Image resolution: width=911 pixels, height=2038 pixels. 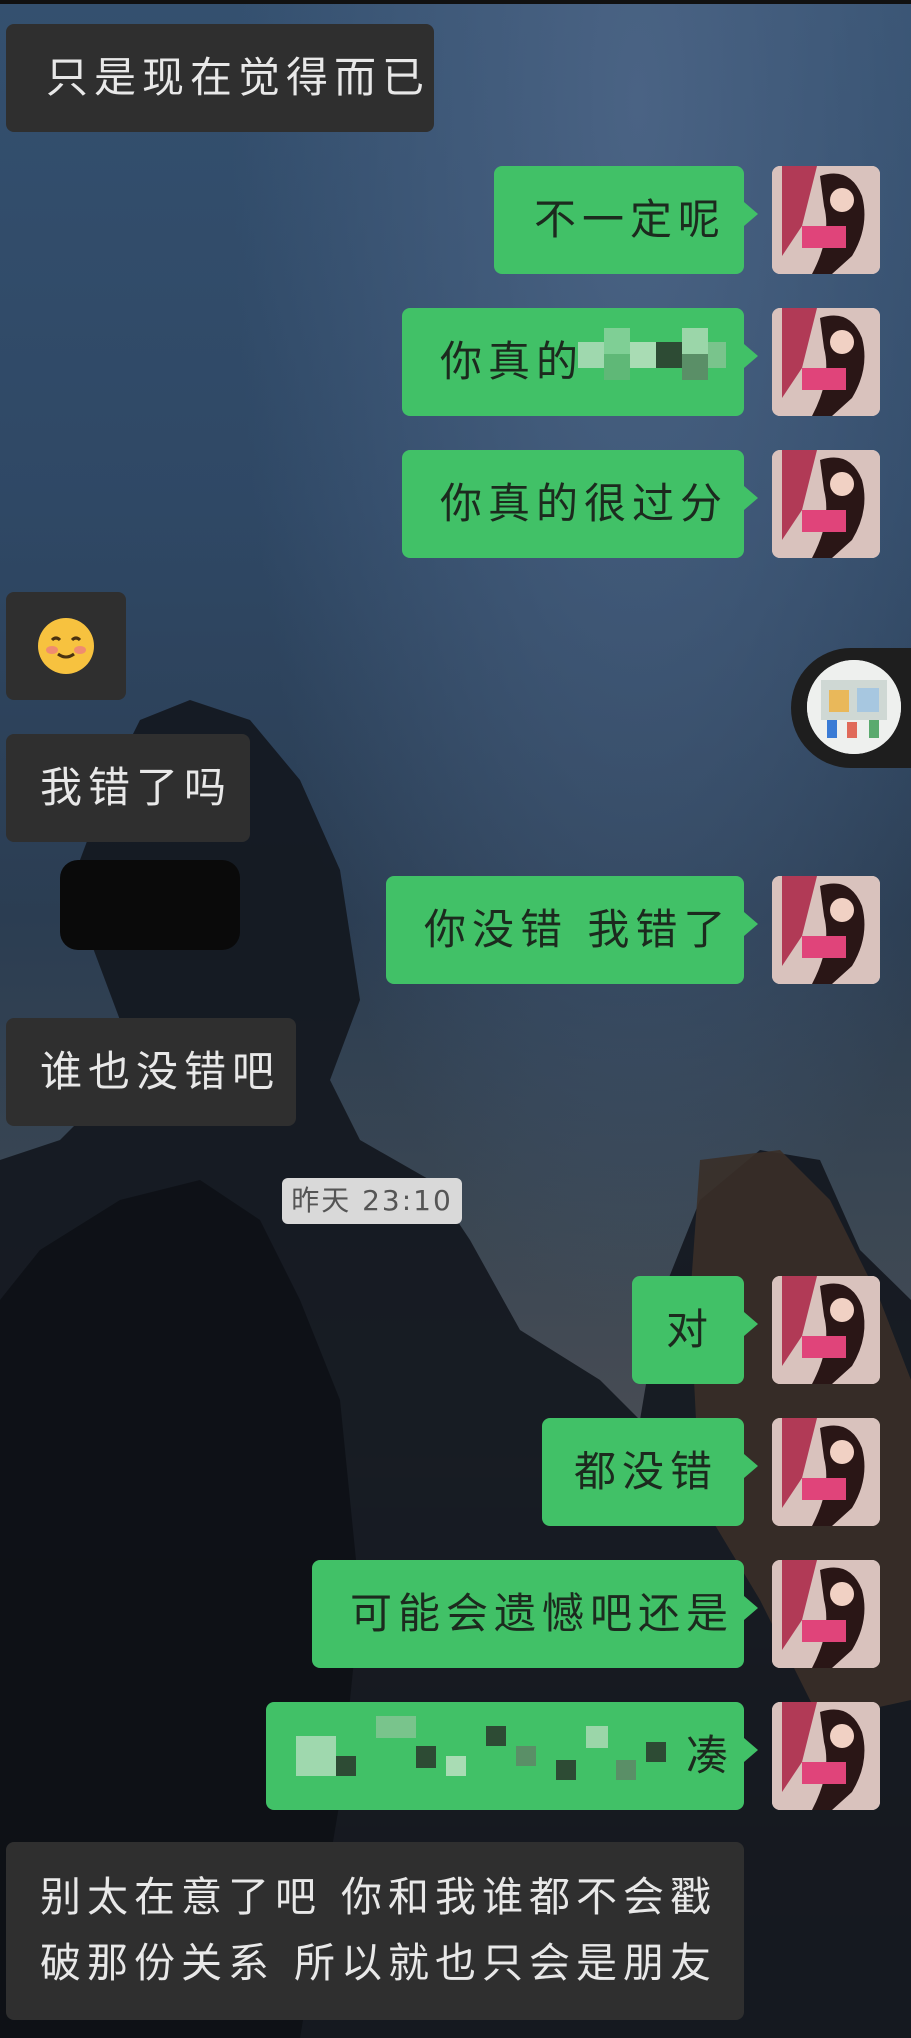 I want to click on status-strip, so click(x=455, y=2).